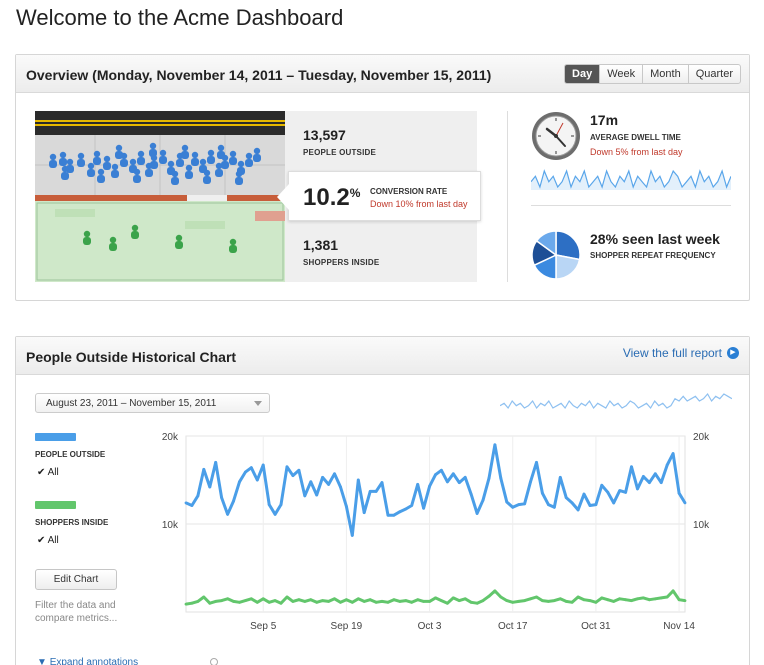  What do you see at coordinates (347, 626) in the screenshot?
I see `x-tick-label: Sep 19` at bounding box center [347, 626].